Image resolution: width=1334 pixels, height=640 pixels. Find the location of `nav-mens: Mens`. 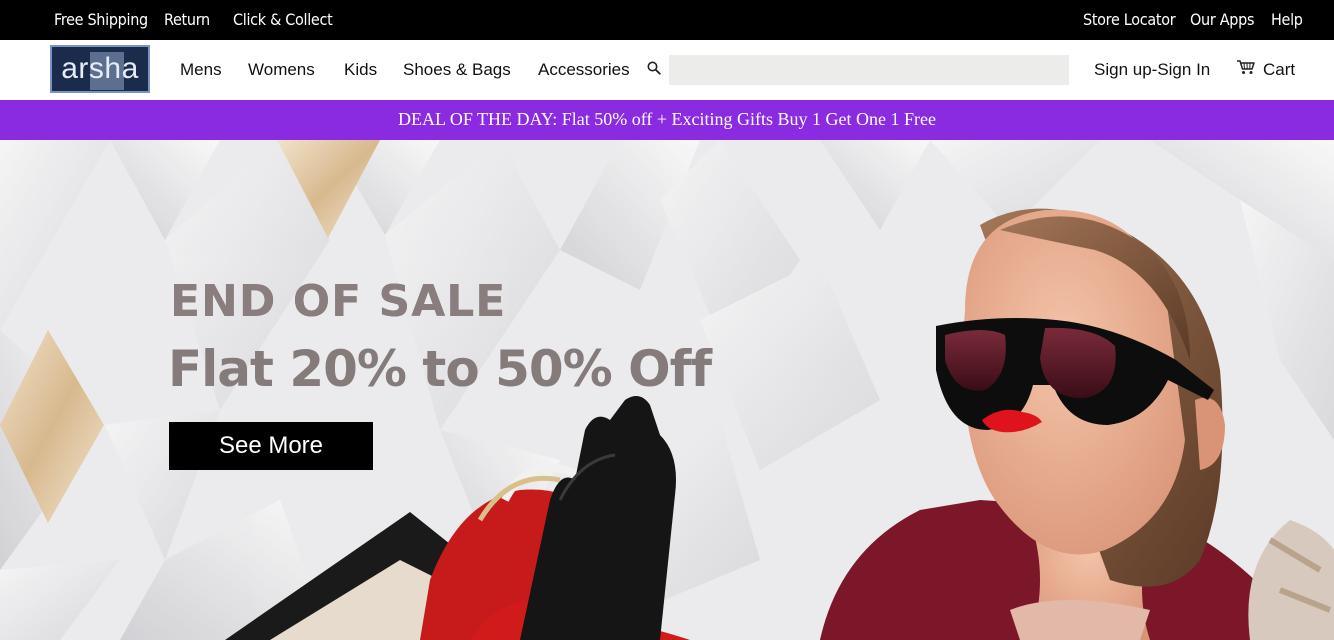

nav-mens: Mens is located at coordinates (201, 70).